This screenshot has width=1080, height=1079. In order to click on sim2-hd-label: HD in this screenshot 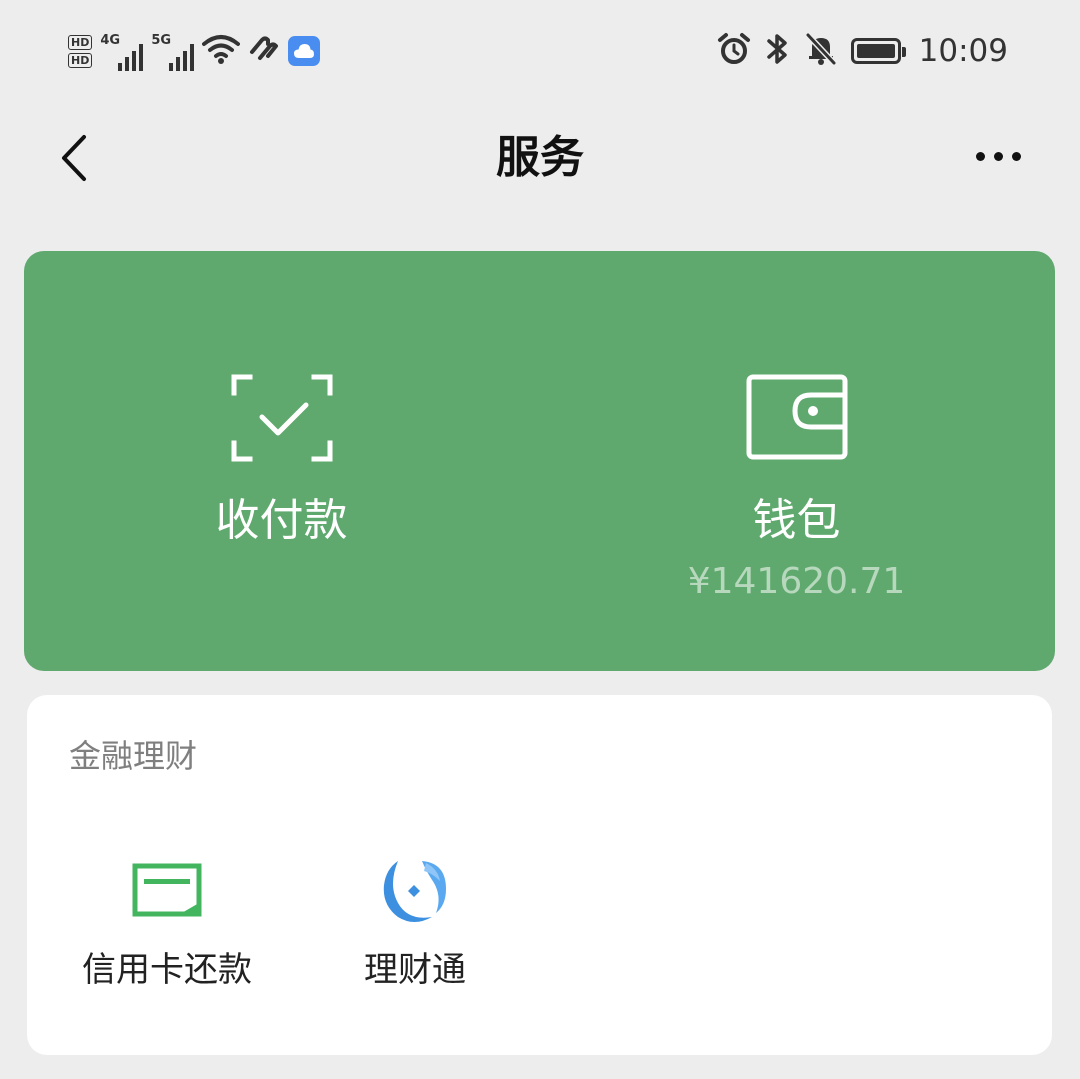, I will do `click(80, 60)`.